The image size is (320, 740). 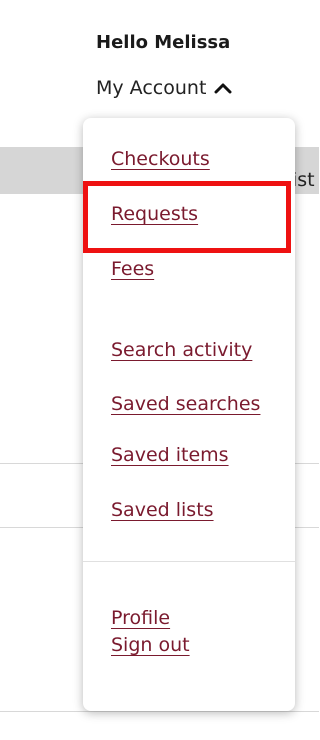 What do you see at coordinates (223, 88) in the screenshot?
I see `chevron-up-icon` at bounding box center [223, 88].